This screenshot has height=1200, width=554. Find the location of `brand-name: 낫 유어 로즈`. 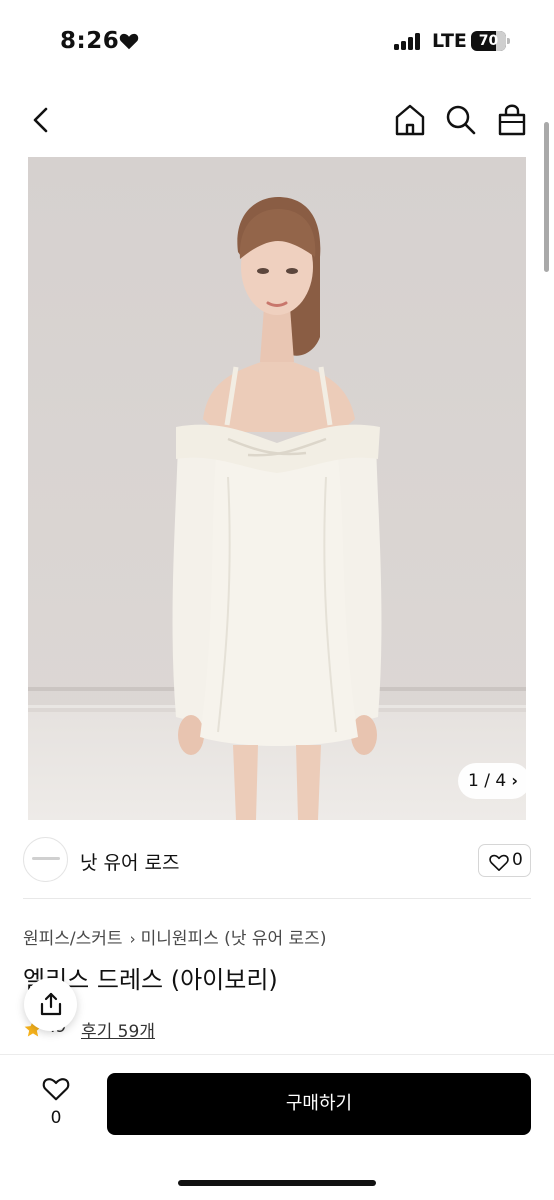

brand-name: 낫 유어 로즈 is located at coordinates (129, 861).